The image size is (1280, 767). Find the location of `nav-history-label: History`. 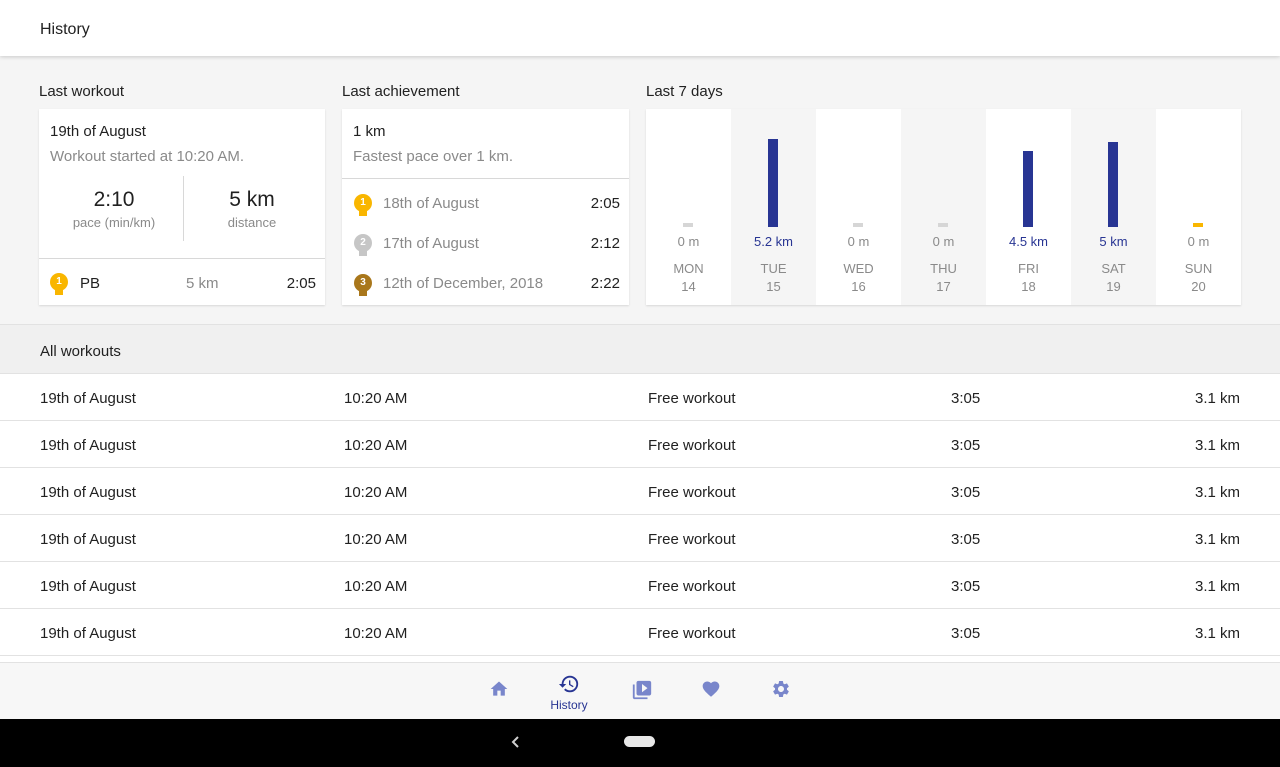

nav-history-label: History is located at coordinates (569, 705).